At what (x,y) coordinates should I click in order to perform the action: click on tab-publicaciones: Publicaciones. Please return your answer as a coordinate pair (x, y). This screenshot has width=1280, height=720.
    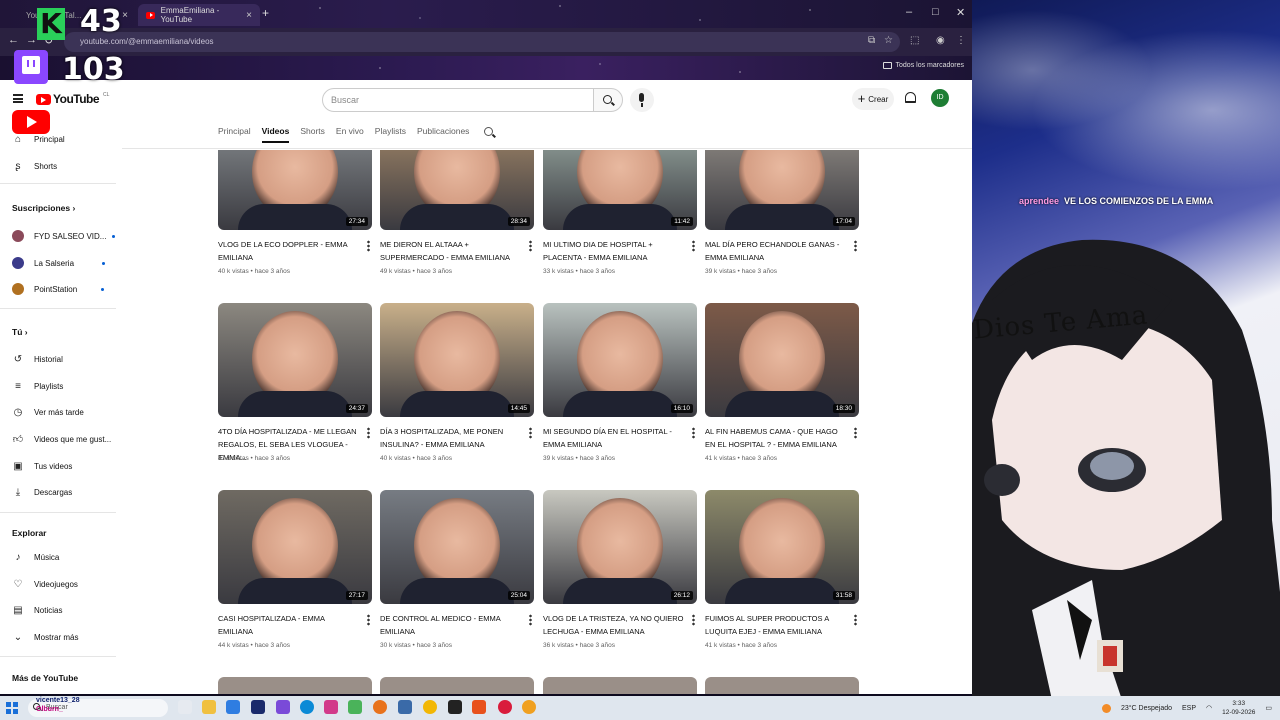
    Looking at the image, I should click on (443, 131).